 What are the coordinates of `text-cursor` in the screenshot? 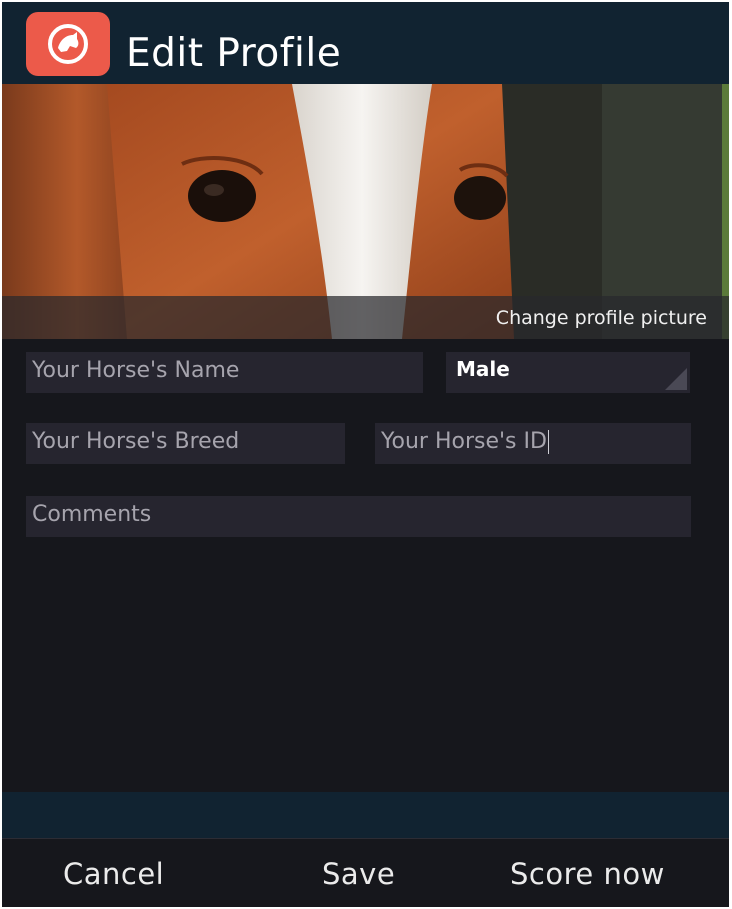 It's located at (548, 442).